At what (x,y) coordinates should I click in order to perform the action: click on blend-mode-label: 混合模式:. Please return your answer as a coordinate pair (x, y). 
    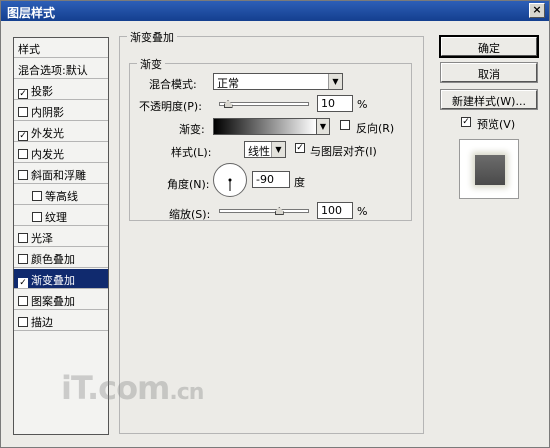
    Looking at the image, I should click on (173, 84).